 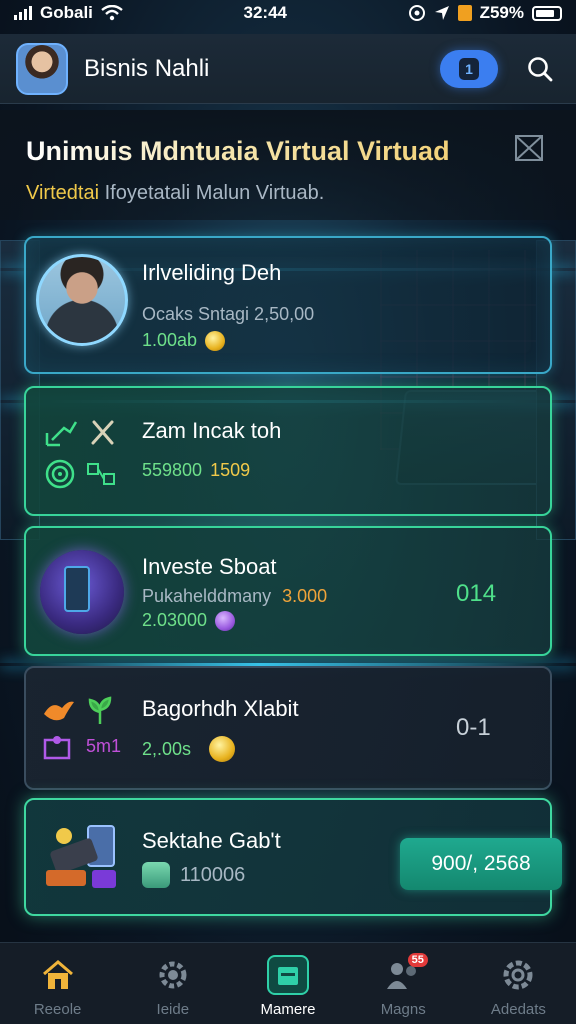 I want to click on notification-badge: 55, so click(x=417, y=960).